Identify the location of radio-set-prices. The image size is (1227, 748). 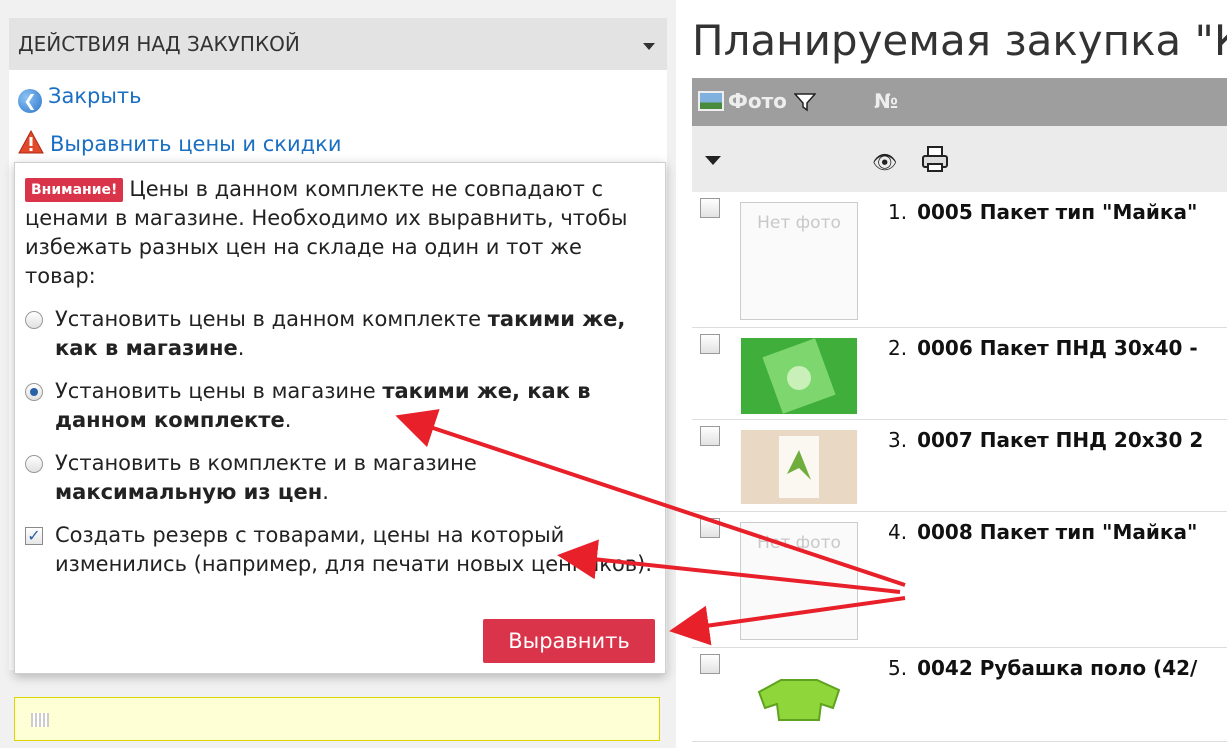
(34, 392).